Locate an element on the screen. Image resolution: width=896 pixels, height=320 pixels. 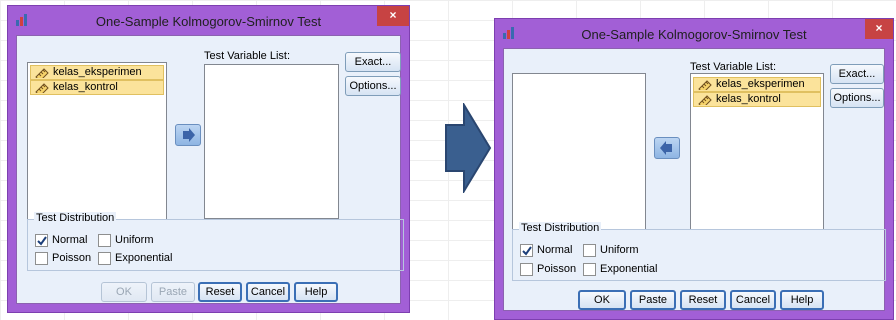
transition-arrow-icon is located at coordinates (468, 148).